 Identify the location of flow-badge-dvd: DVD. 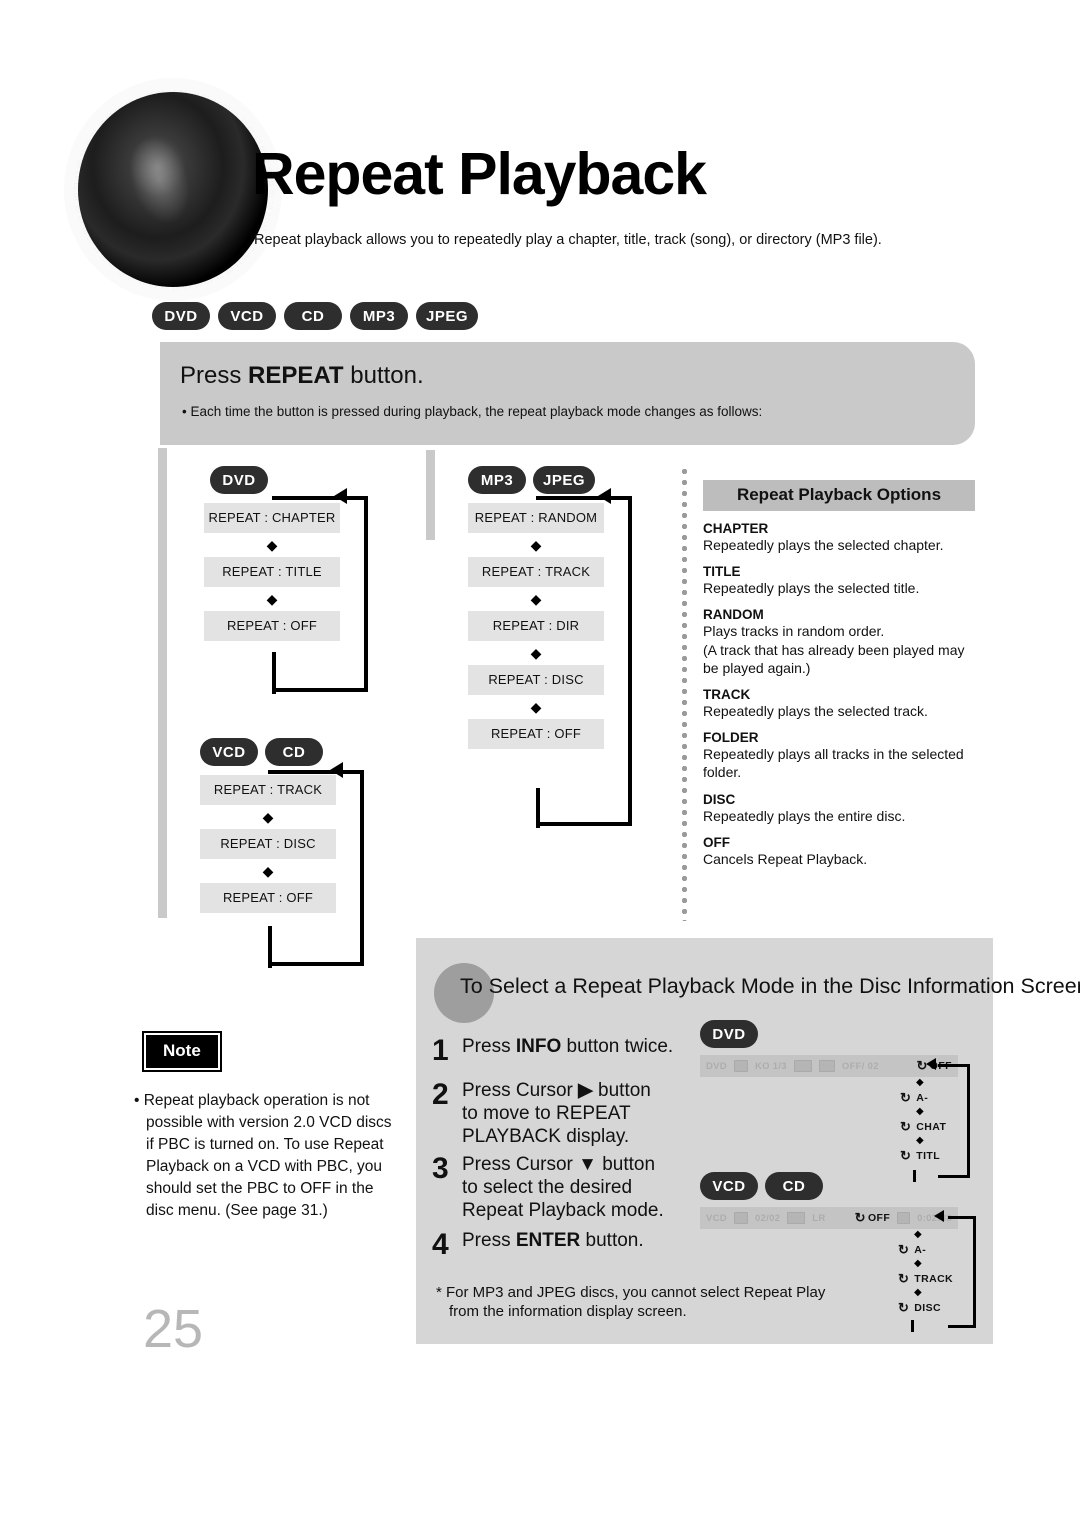
(239, 480).